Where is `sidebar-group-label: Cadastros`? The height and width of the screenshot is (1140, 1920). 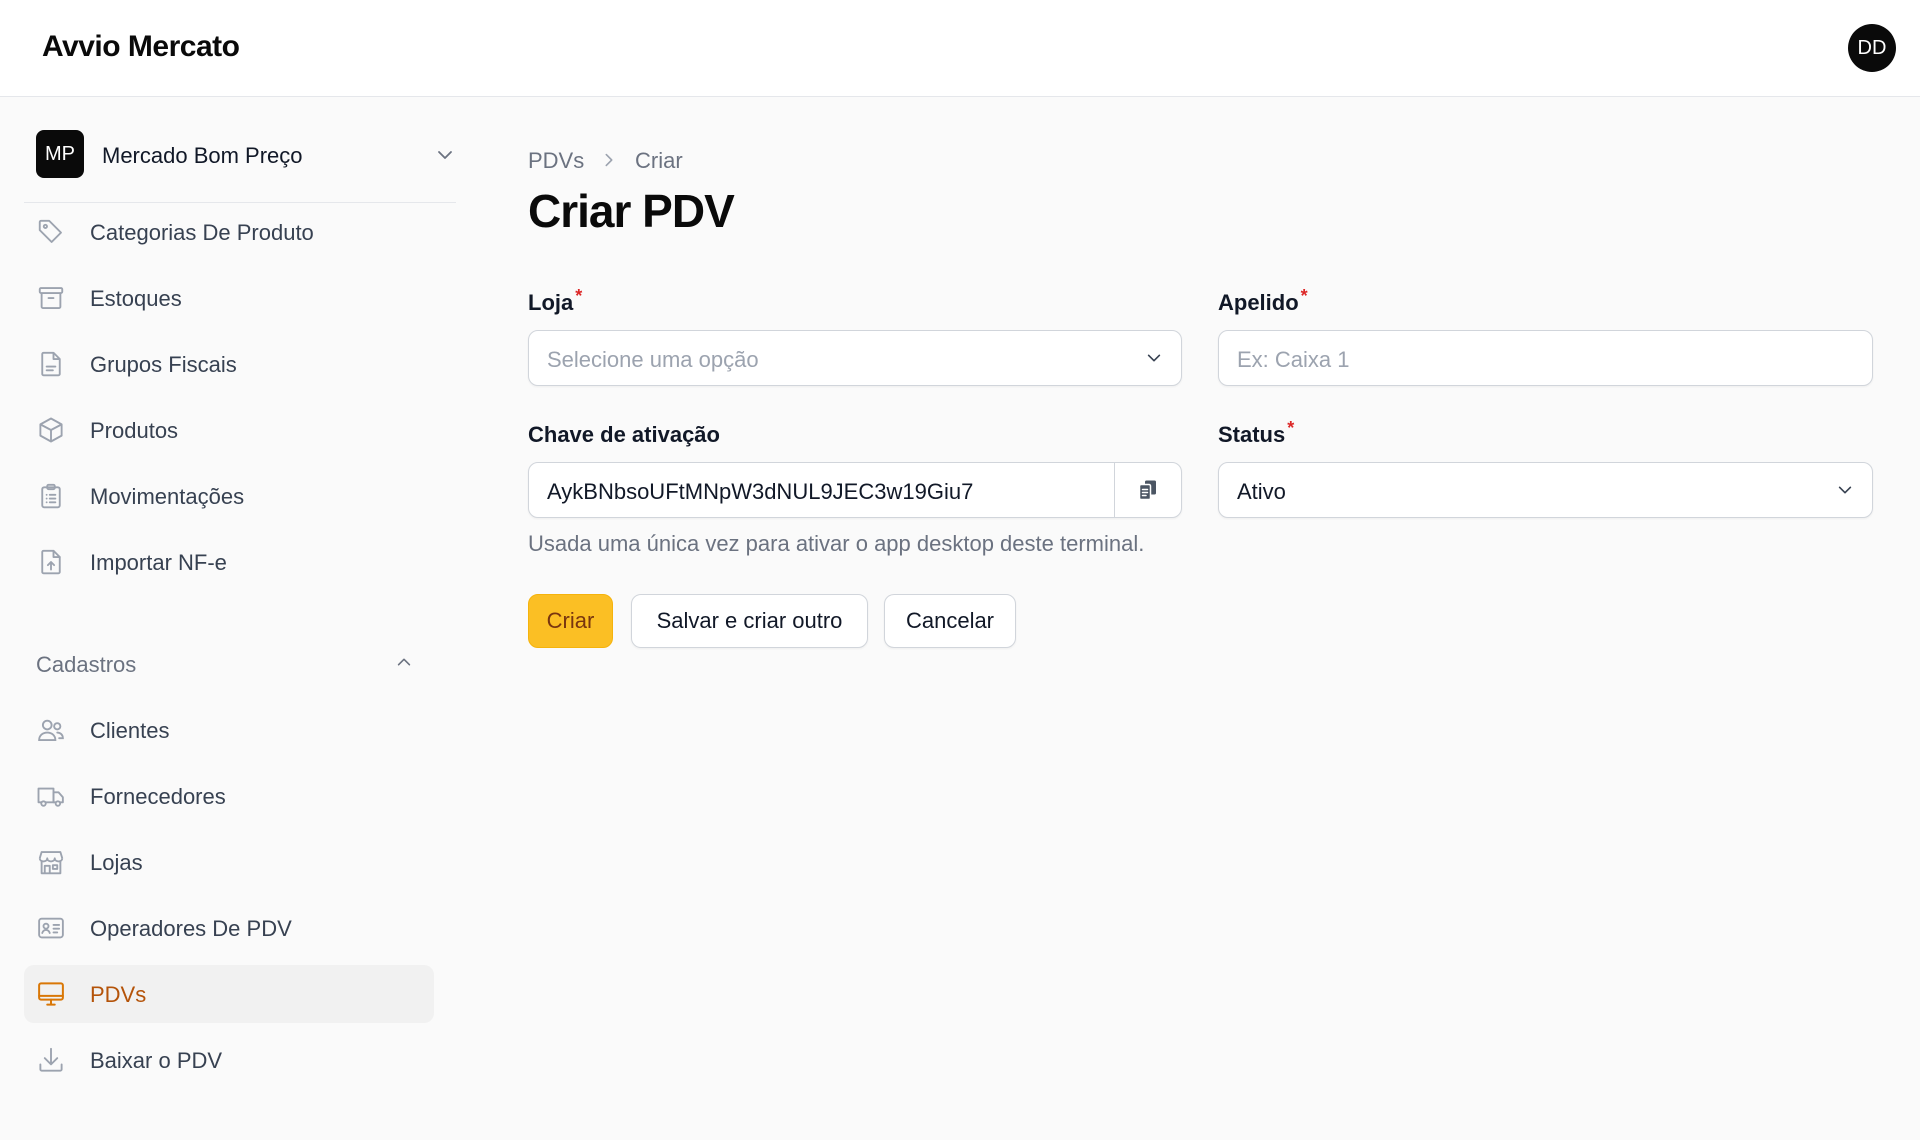
sidebar-group-label: Cadastros is located at coordinates (86, 664).